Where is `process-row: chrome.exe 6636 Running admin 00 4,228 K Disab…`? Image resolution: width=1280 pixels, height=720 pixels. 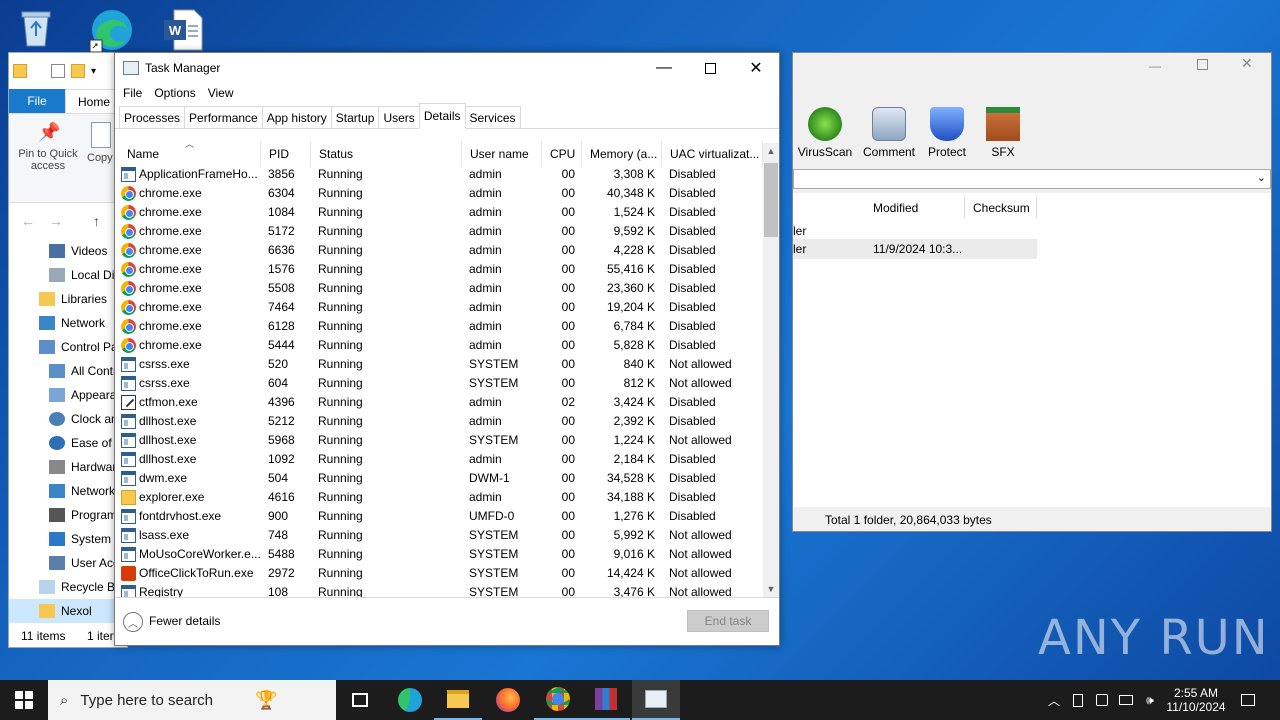 process-row: chrome.exe 6636 Running admin 00 4,228 K Disab… is located at coordinates (441, 250).